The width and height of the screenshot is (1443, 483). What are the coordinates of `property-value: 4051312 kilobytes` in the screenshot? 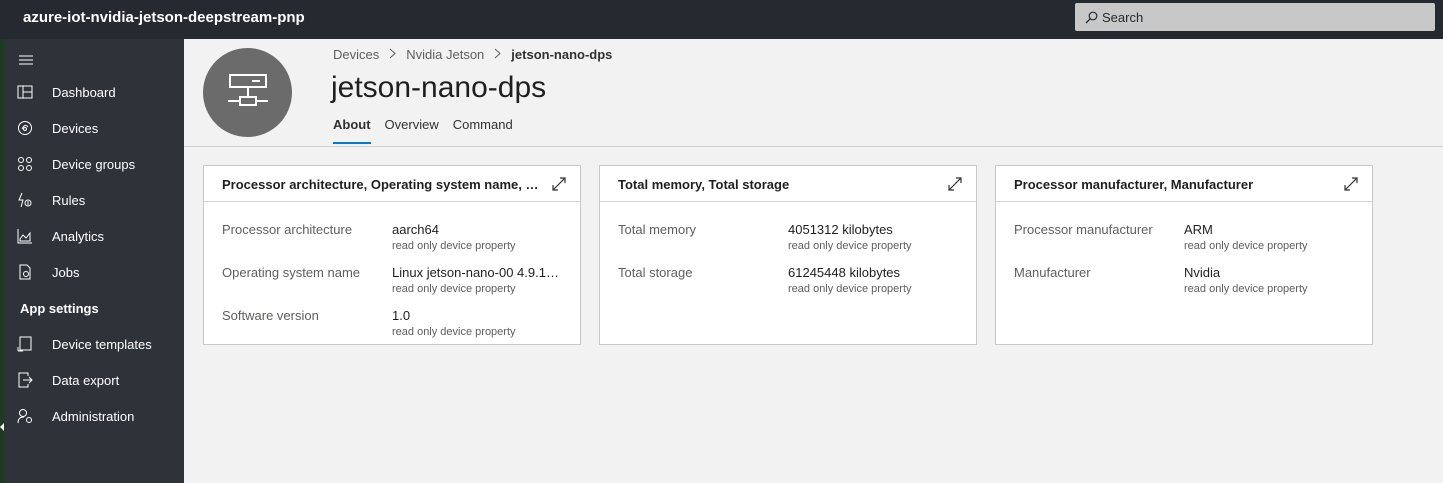 It's located at (840, 229).